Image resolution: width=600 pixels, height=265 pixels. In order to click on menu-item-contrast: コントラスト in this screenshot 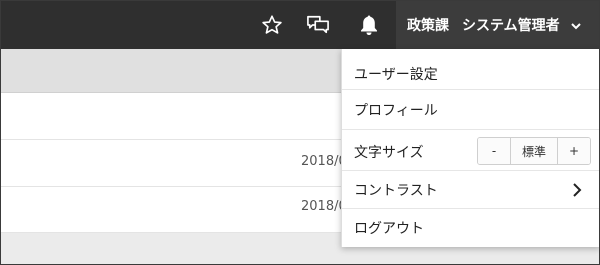, I will do `click(470, 189)`.